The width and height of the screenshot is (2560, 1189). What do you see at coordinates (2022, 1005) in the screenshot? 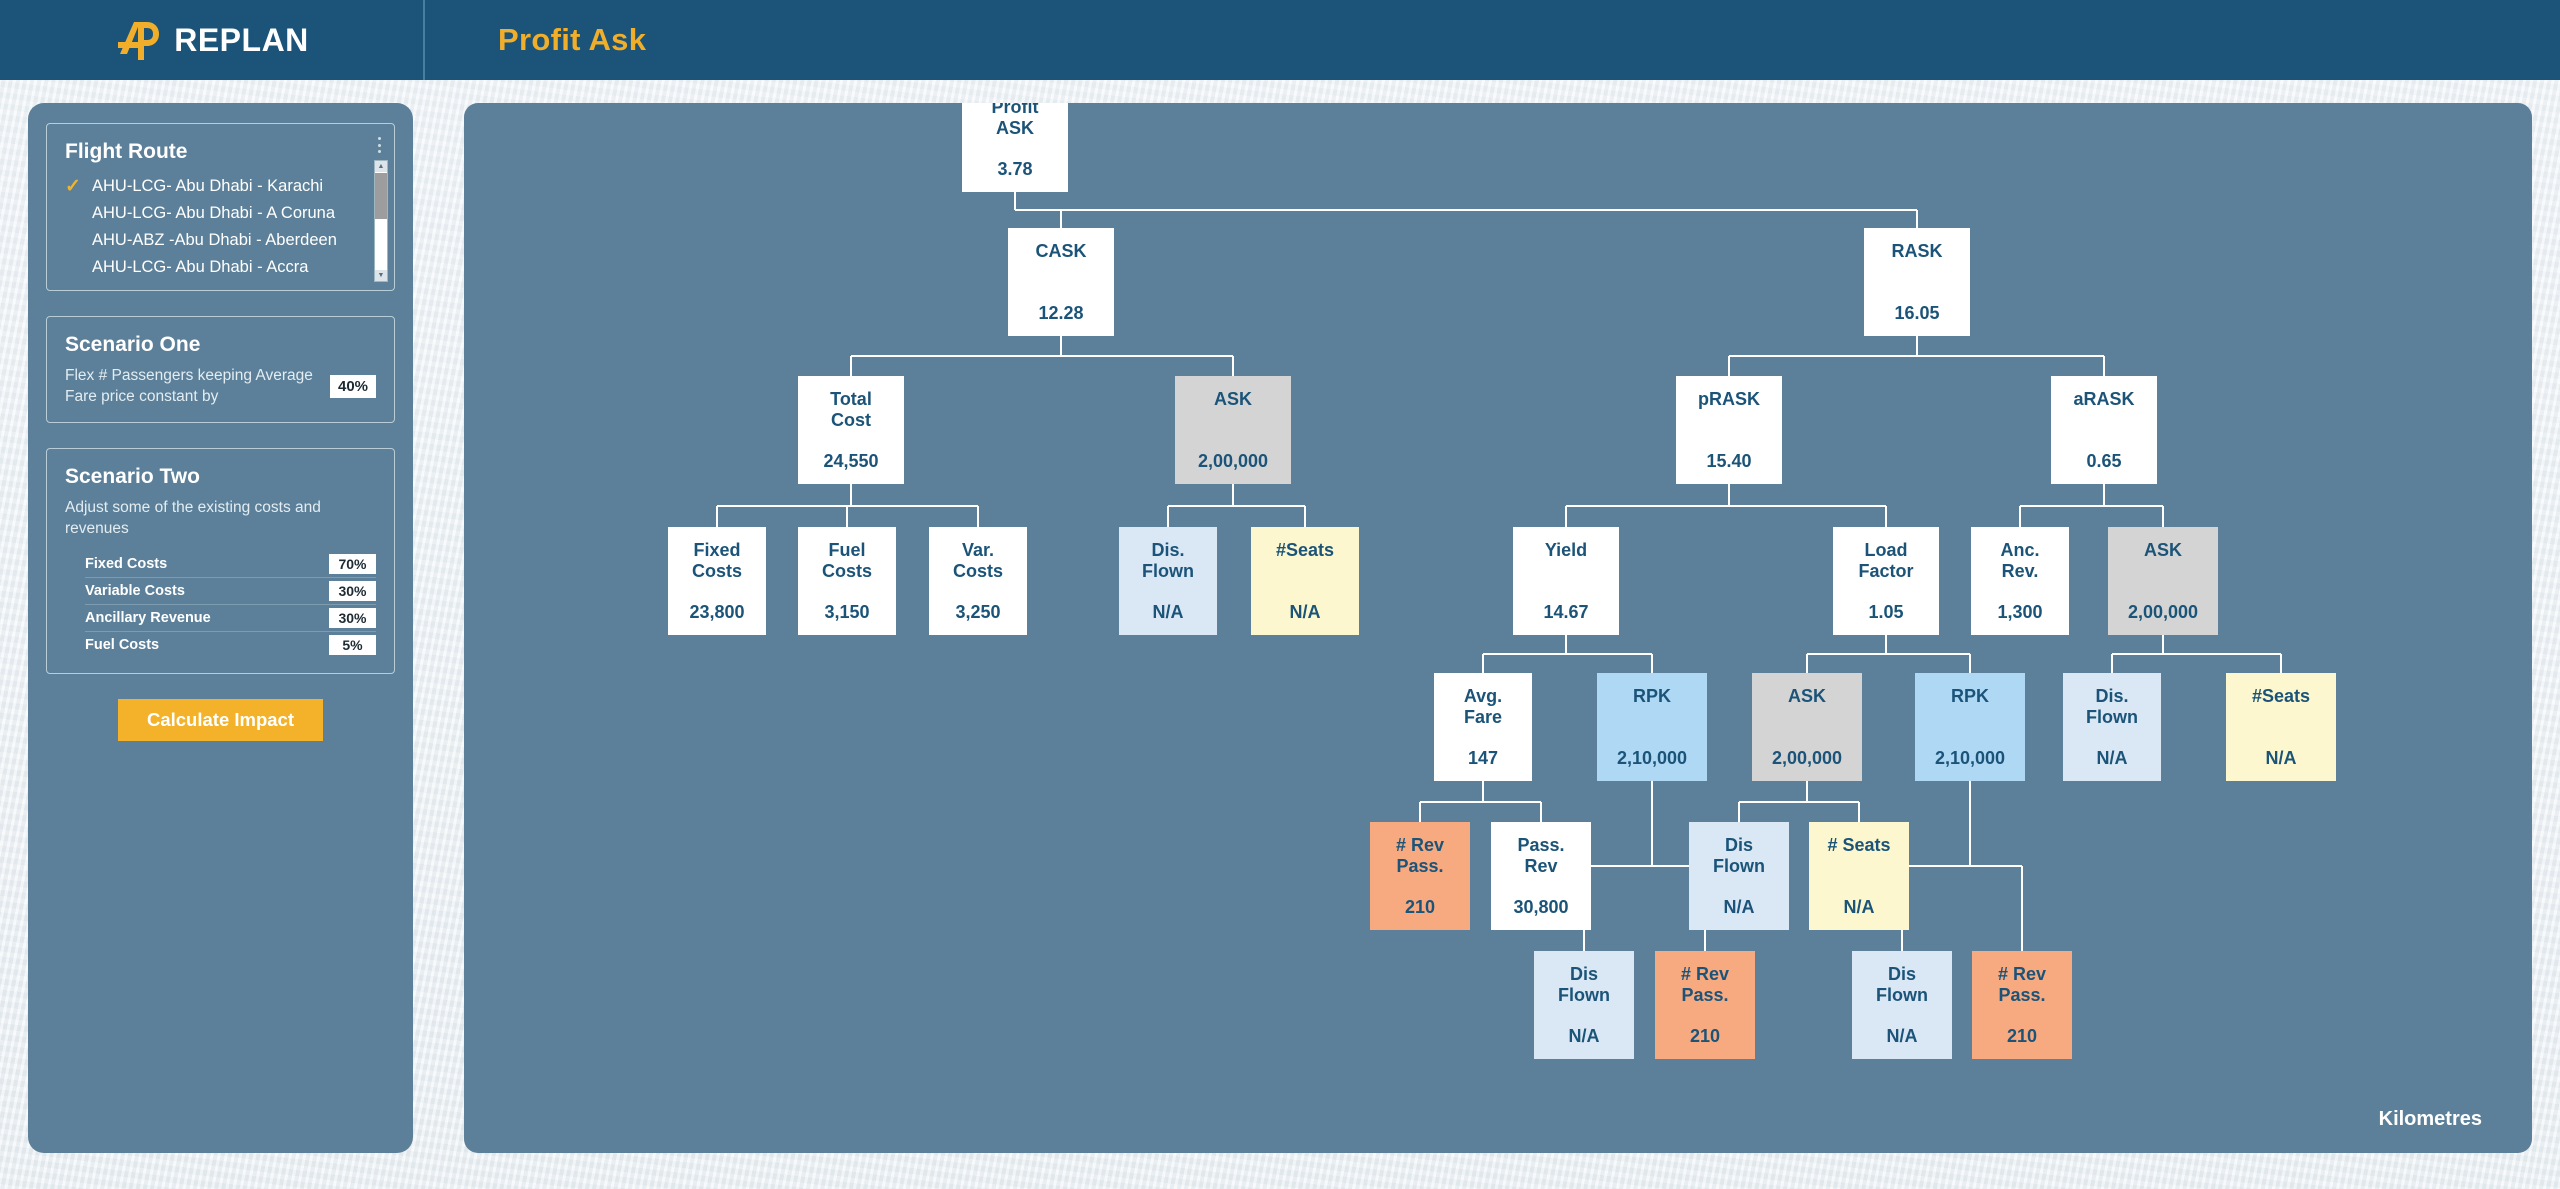
I see `tree-node-rev-pass-3: # Rev Pass. 210` at bounding box center [2022, 1005].